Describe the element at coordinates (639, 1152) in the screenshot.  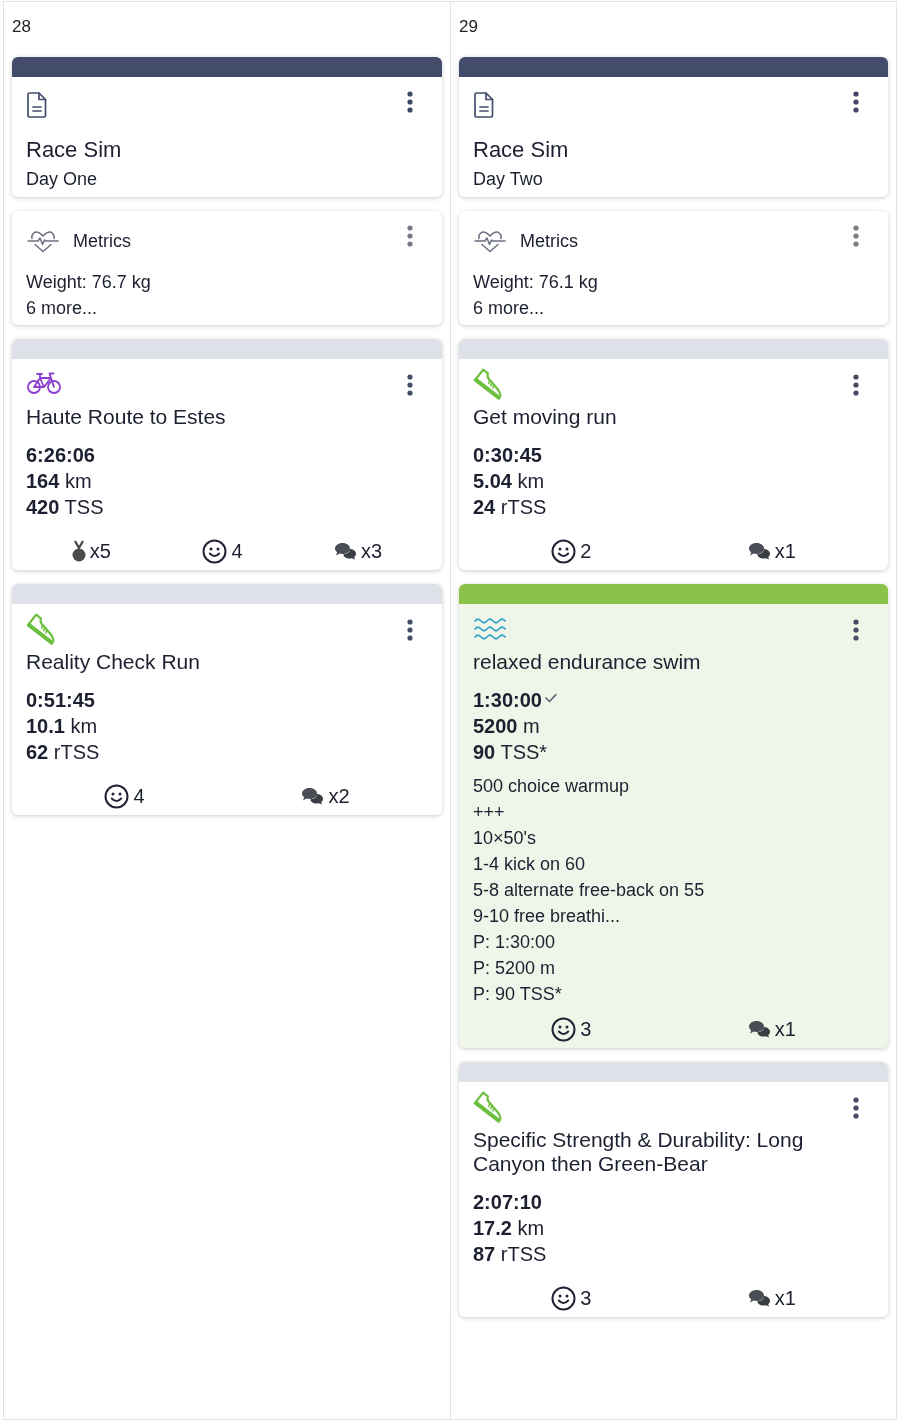
I see `workout-title: Specific Strength & Durability: Long Canyon then Green-Bear` at that location.